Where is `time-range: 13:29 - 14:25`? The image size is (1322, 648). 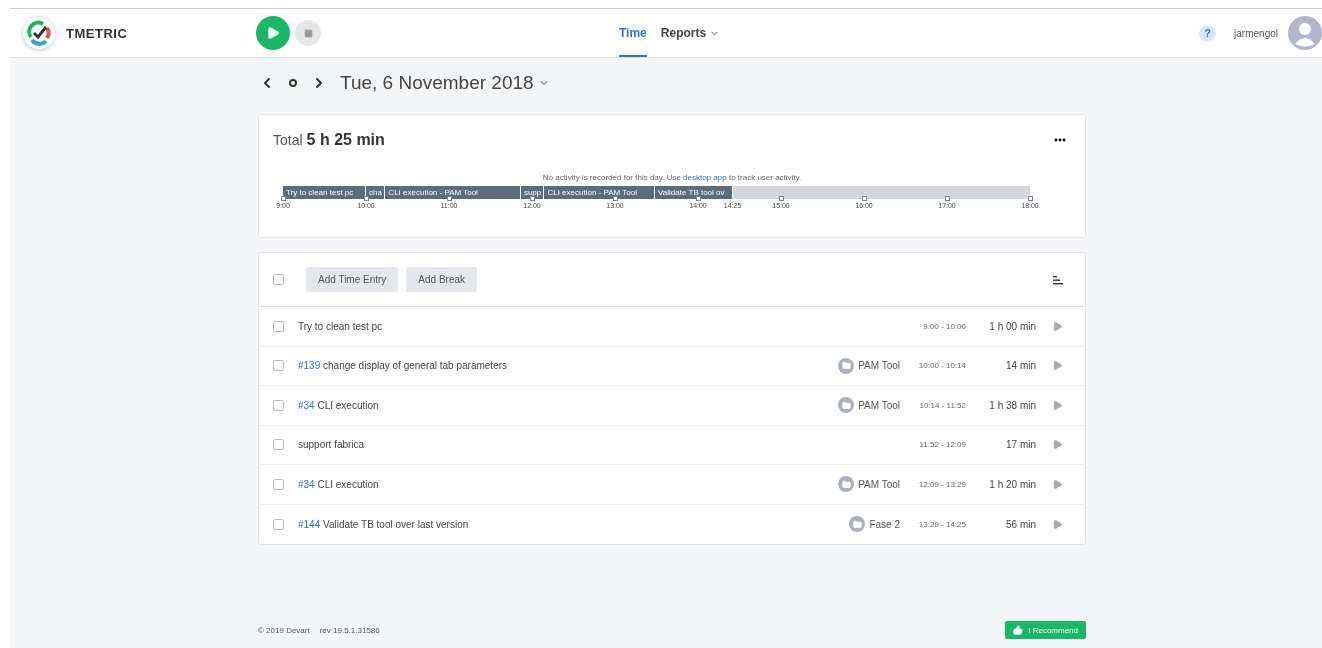
time-range: 13:29 - 14:25 is located at coordinates (941, 524).